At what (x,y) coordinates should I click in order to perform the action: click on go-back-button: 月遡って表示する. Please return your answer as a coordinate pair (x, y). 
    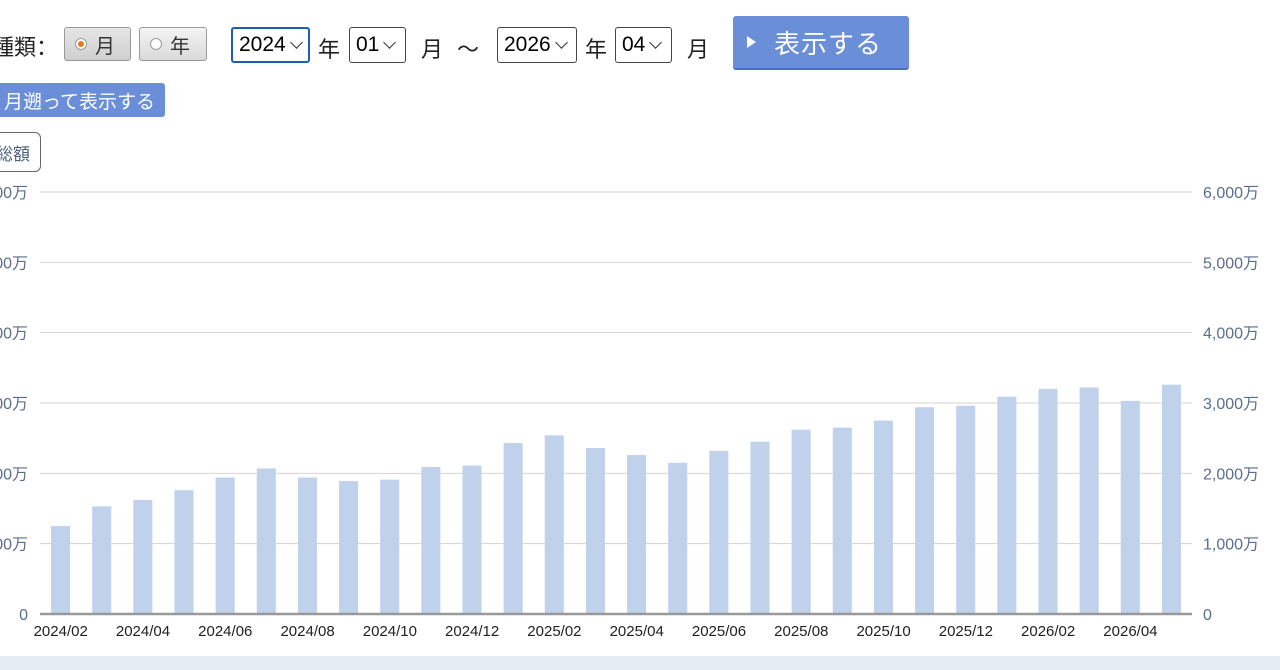
    Looking at the image, I should click on (83, 100).